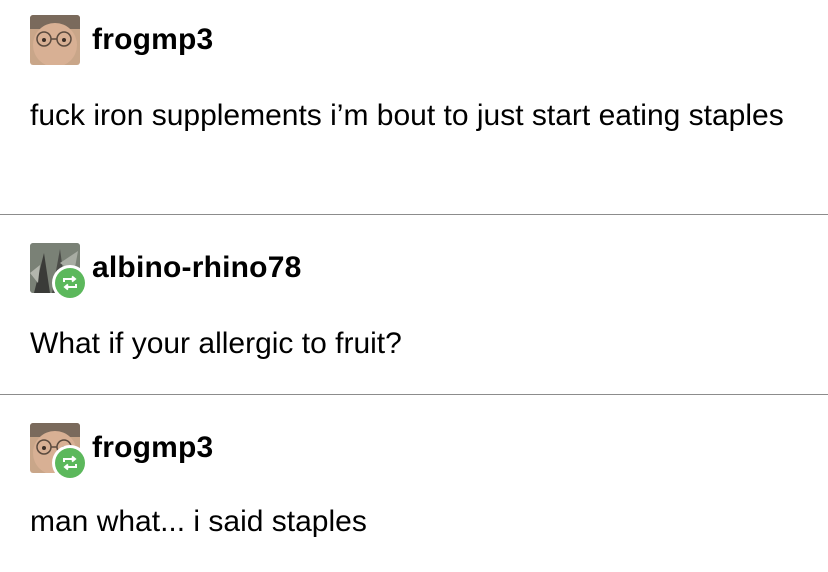 The width and height of the screenshot is (828, 572). Describe the element at coordinates (198, 521) in the screenshot. I see `post-text: man what... i said staples` at that location.